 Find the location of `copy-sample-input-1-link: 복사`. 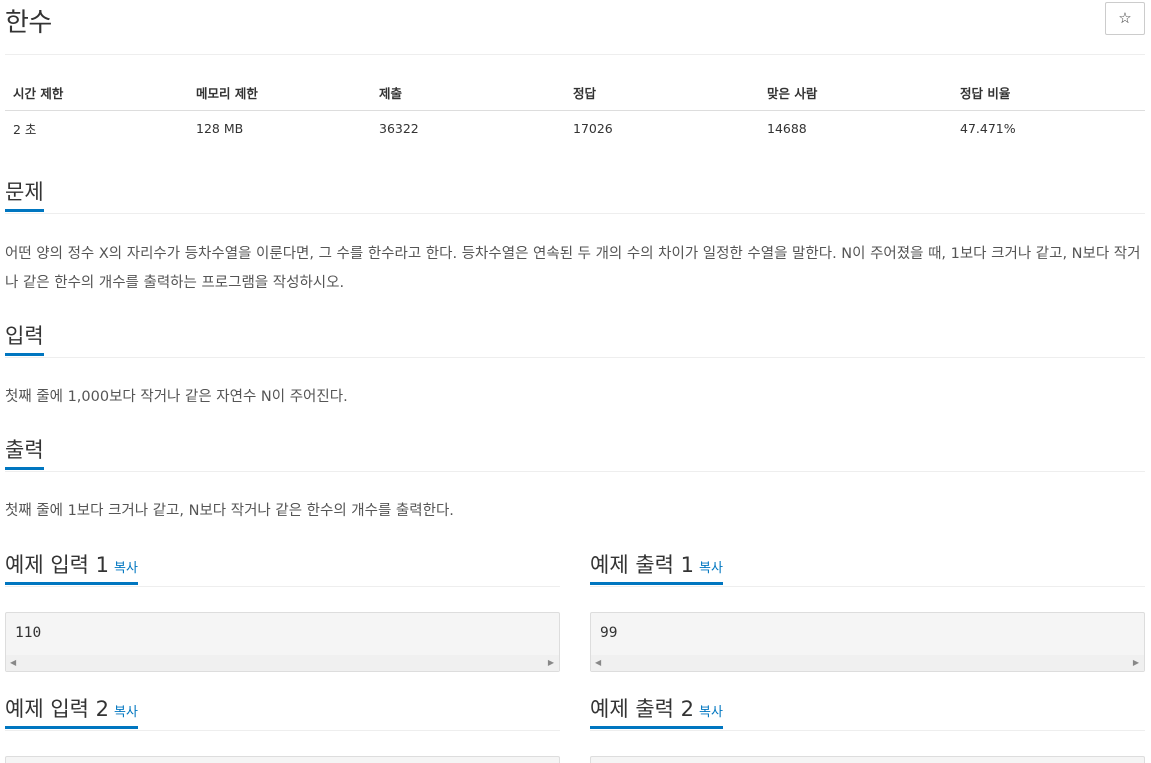

copy-sample-input-1-link: 복사 is located at coordinates (126, 568).